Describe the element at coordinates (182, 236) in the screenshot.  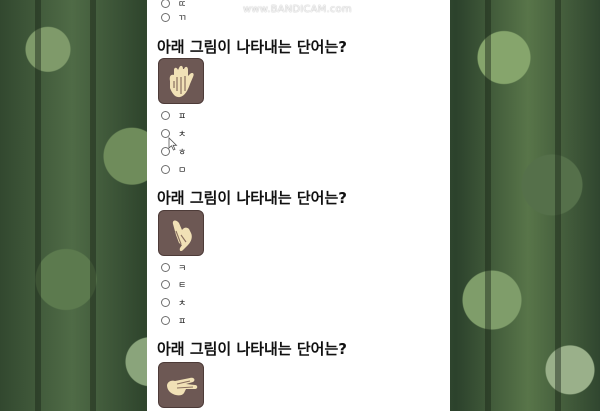
I see `pointing-hand-icon` at that location.